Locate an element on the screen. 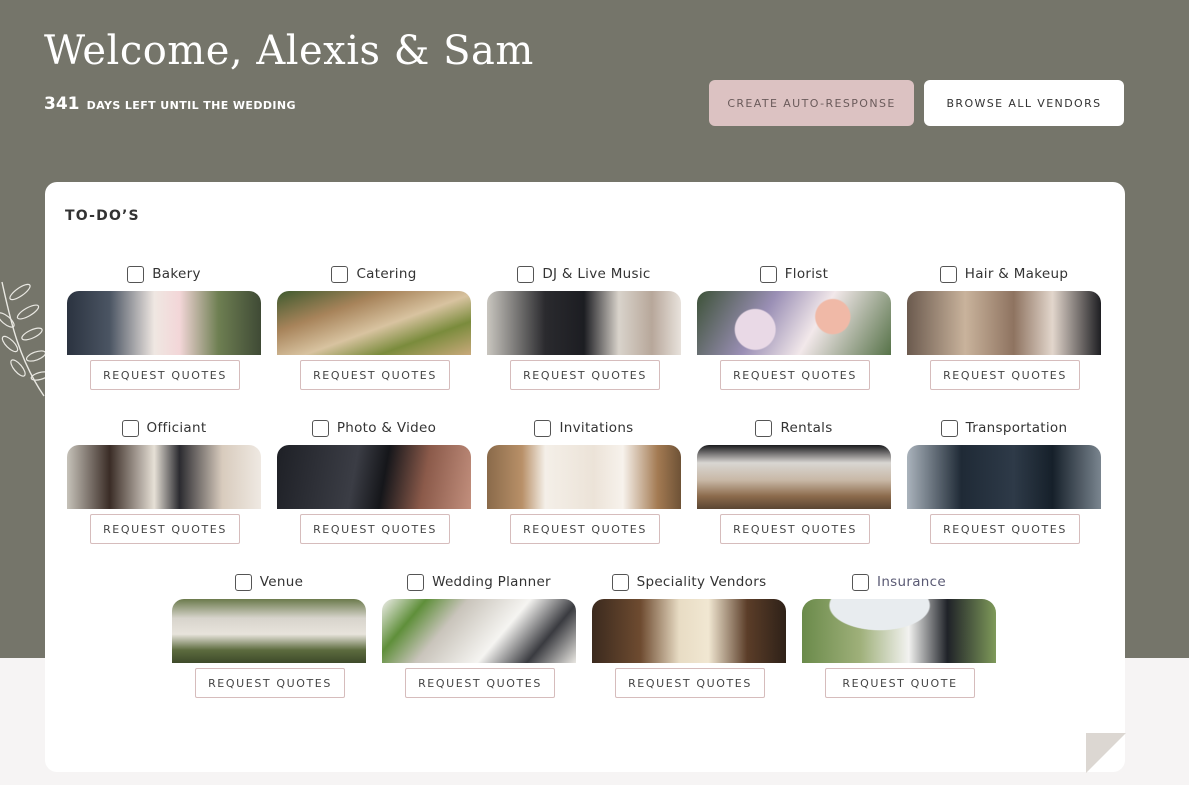 The height and width of the screenshot is (785, 1189). dj-live-music-checkbox is located at coordinates (526, 274).